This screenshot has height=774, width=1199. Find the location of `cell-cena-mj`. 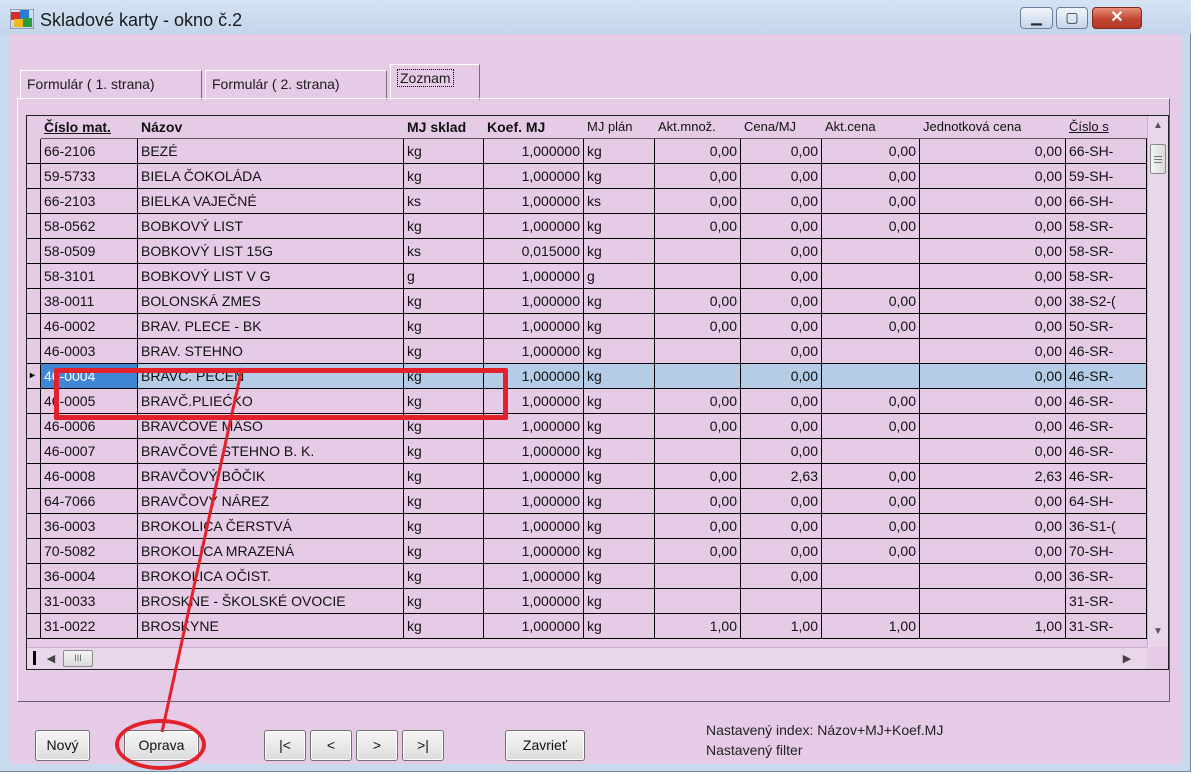

cell-cena-mj is located at coordinates (781, 601).